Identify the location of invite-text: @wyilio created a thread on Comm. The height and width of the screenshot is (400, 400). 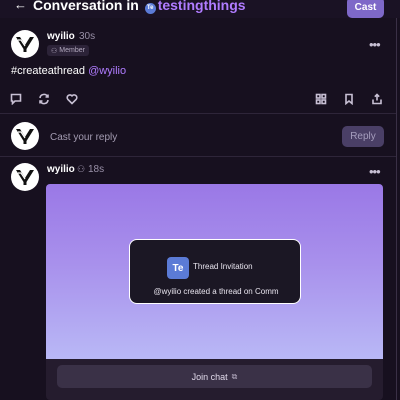
(216, 291).